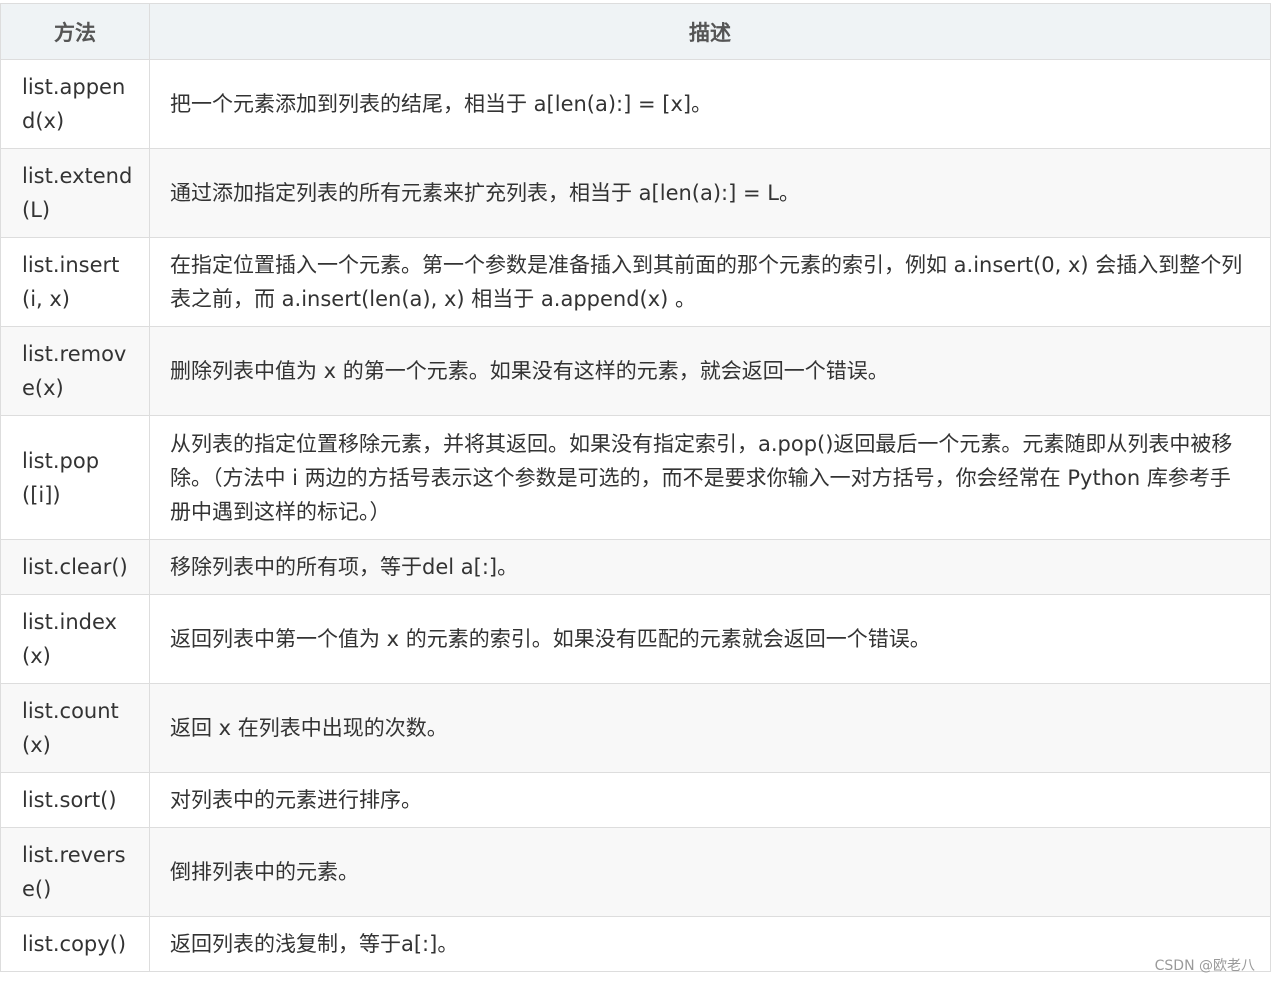 This screenshot has height=983, width=1271. What do you see at coordinates (710, 944) in the screenshot?
I see `description-cell: 返回列表的浅复制，等于a[:]。` at bounding box center [710, 944].